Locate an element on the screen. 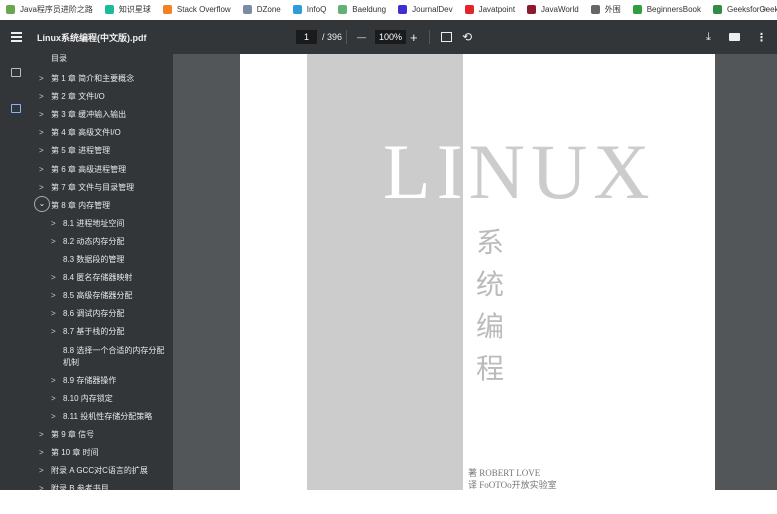  journaldev-icon is located at coordinates (403, 9).